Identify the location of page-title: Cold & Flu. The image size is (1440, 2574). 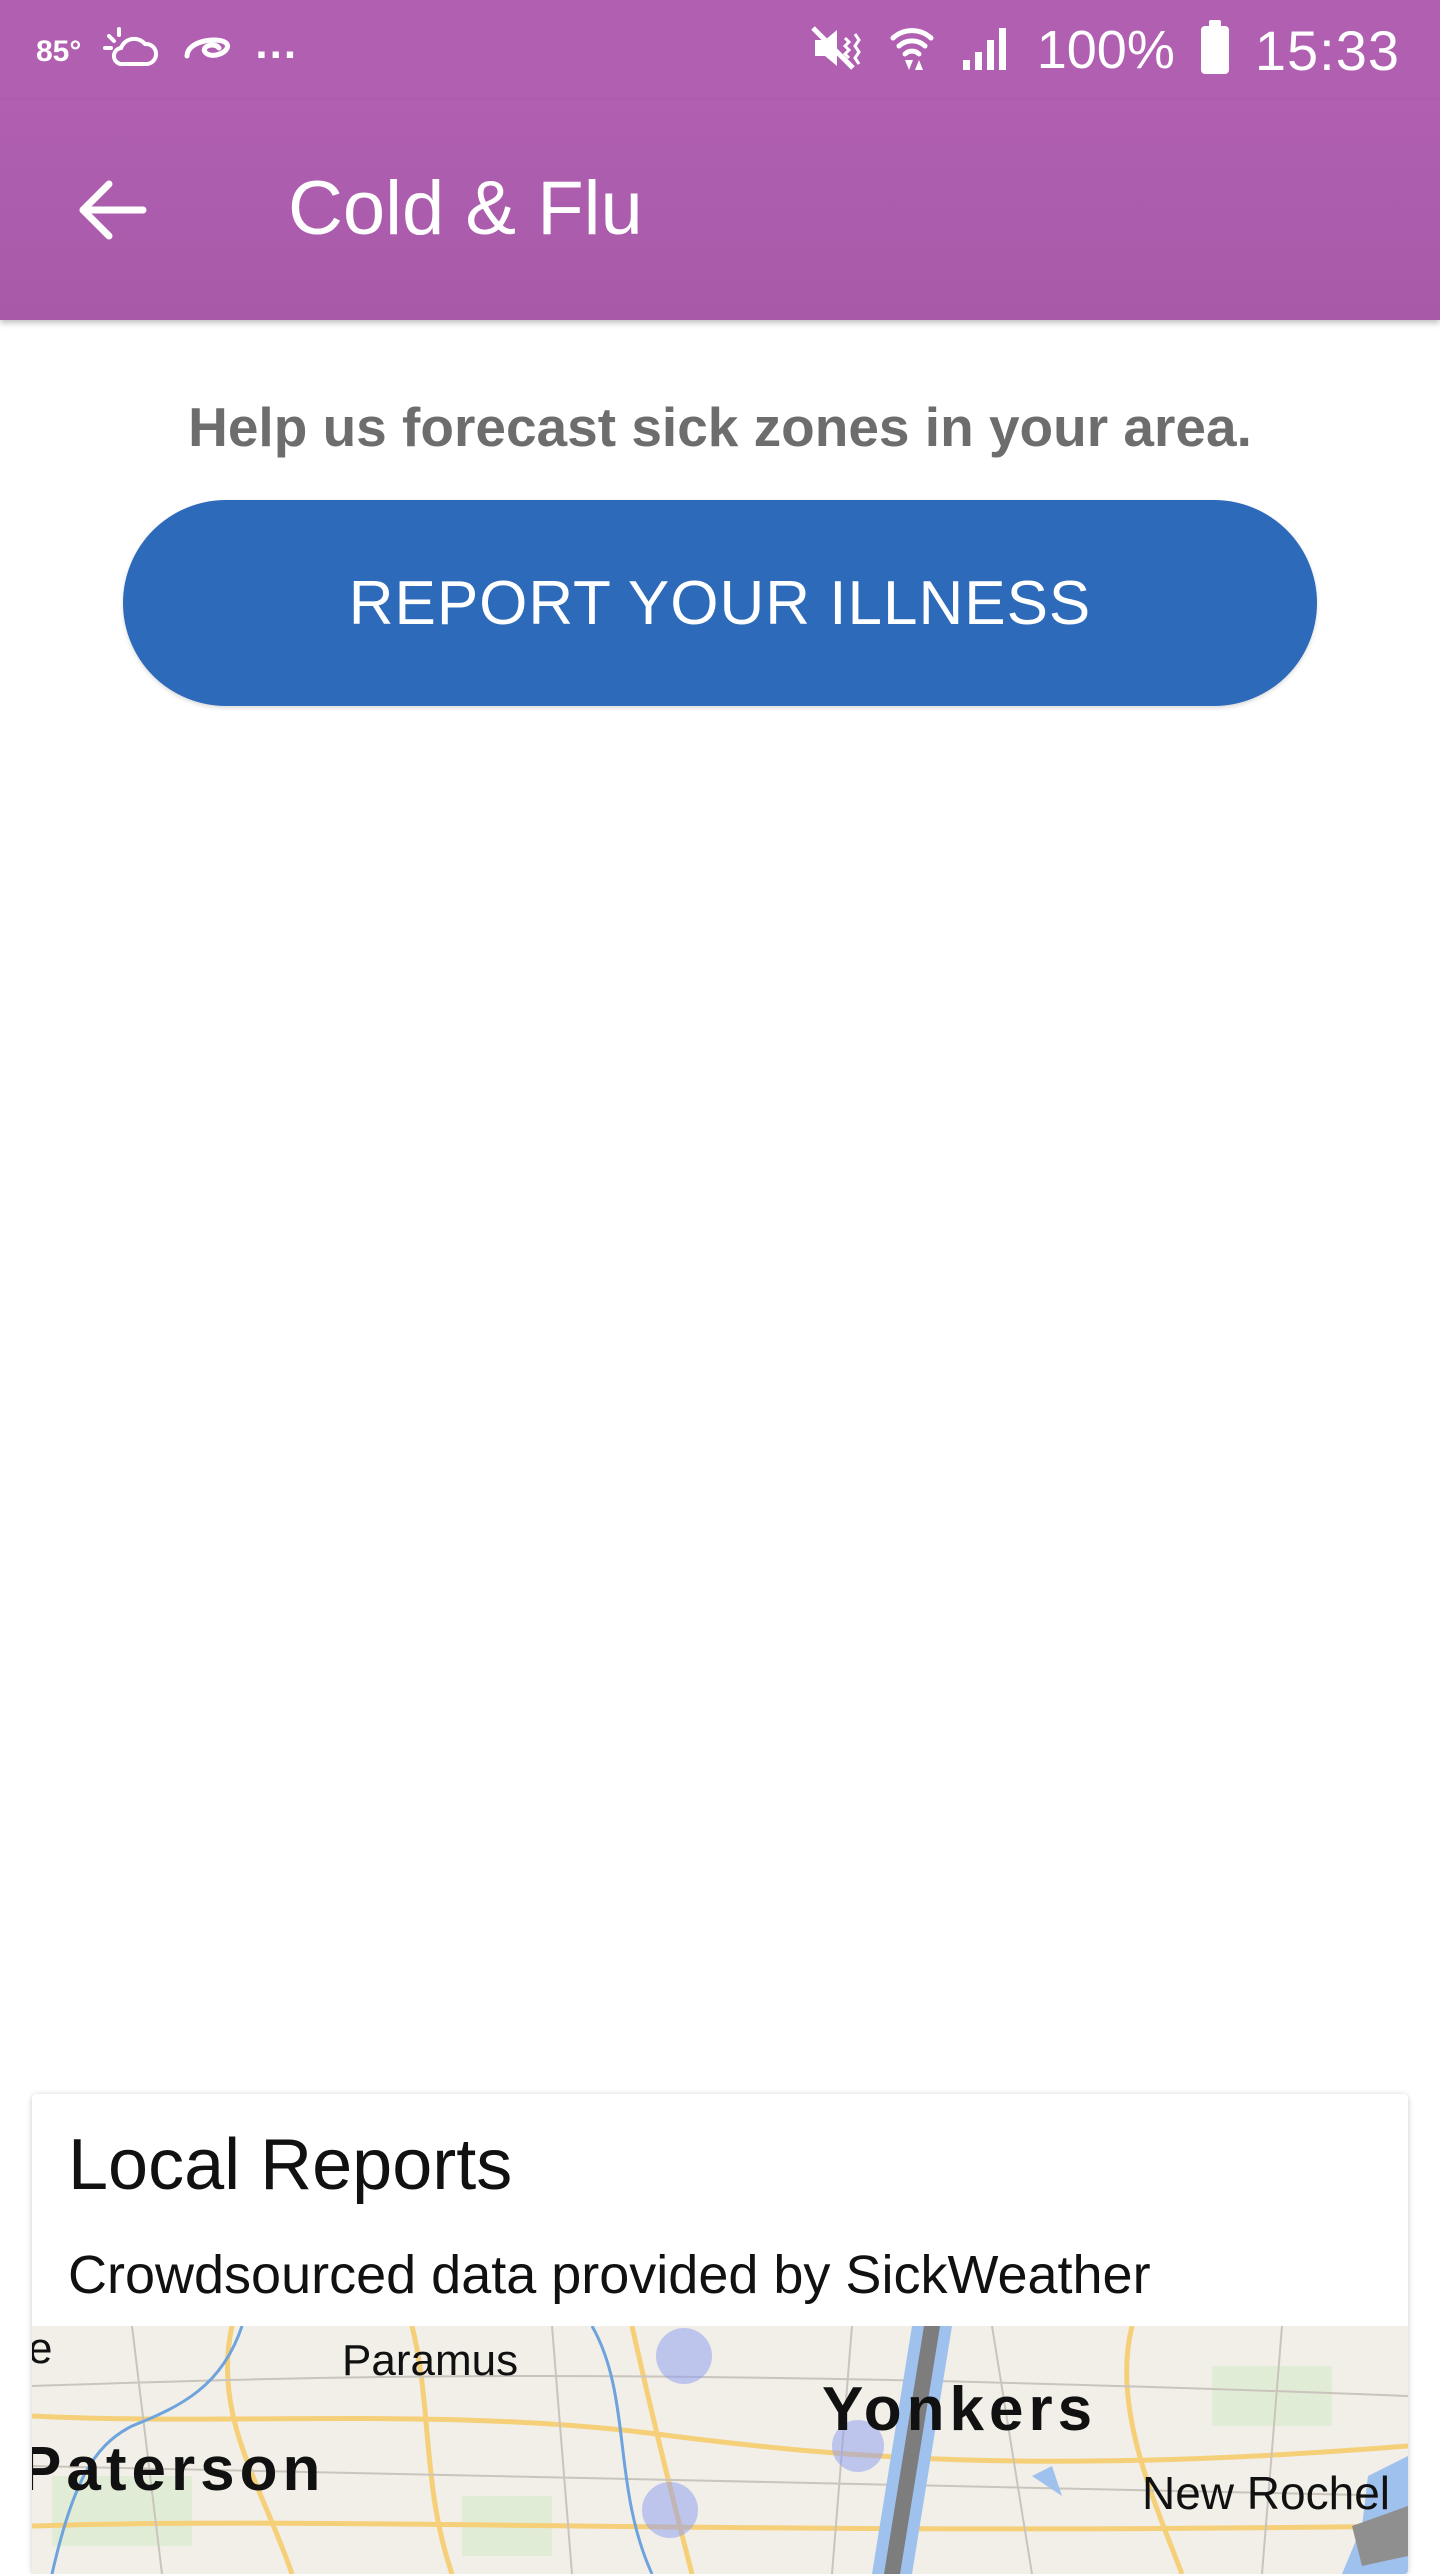
(465, 208).